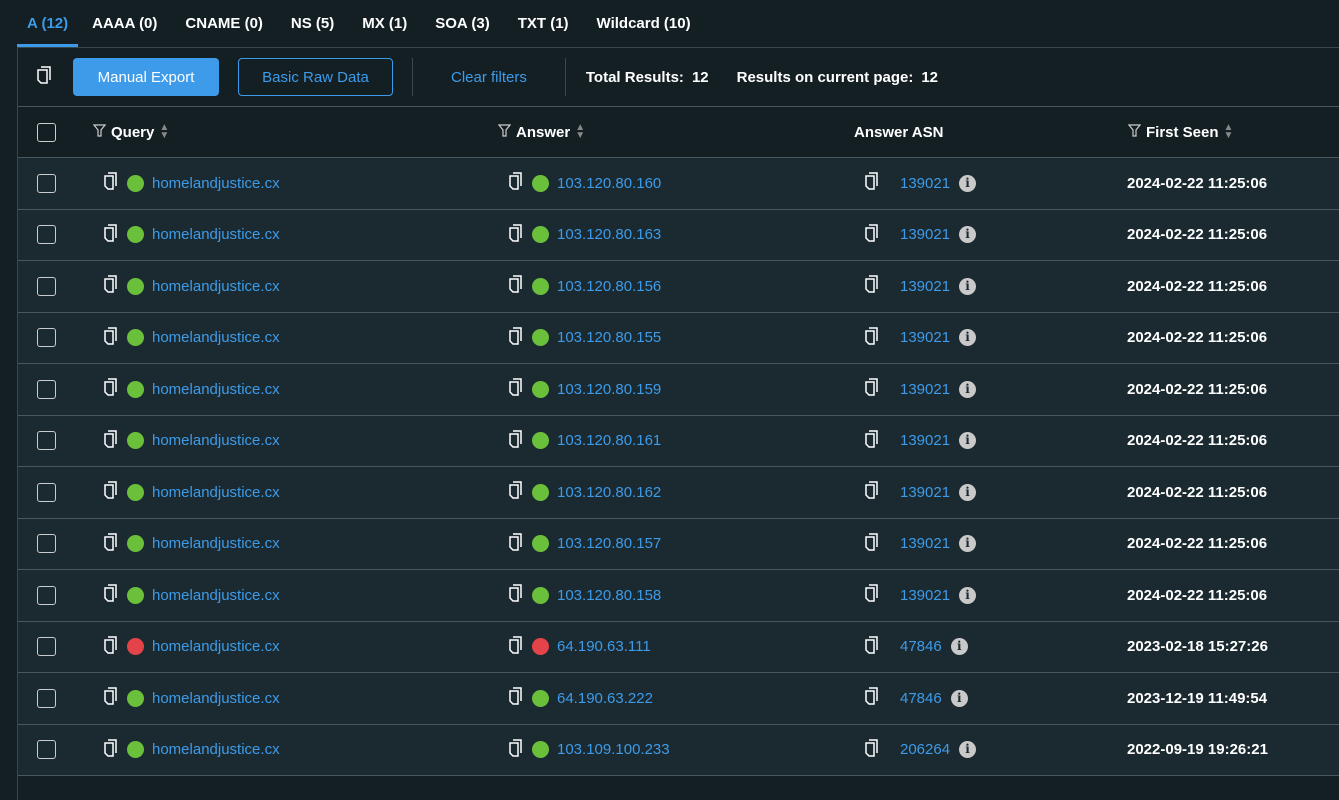 This screenshot has width=1339, height=800. Describe the element at coordinates (462, 23) in the screenshot. I see `tab-soa: SOA (3)` at that location.